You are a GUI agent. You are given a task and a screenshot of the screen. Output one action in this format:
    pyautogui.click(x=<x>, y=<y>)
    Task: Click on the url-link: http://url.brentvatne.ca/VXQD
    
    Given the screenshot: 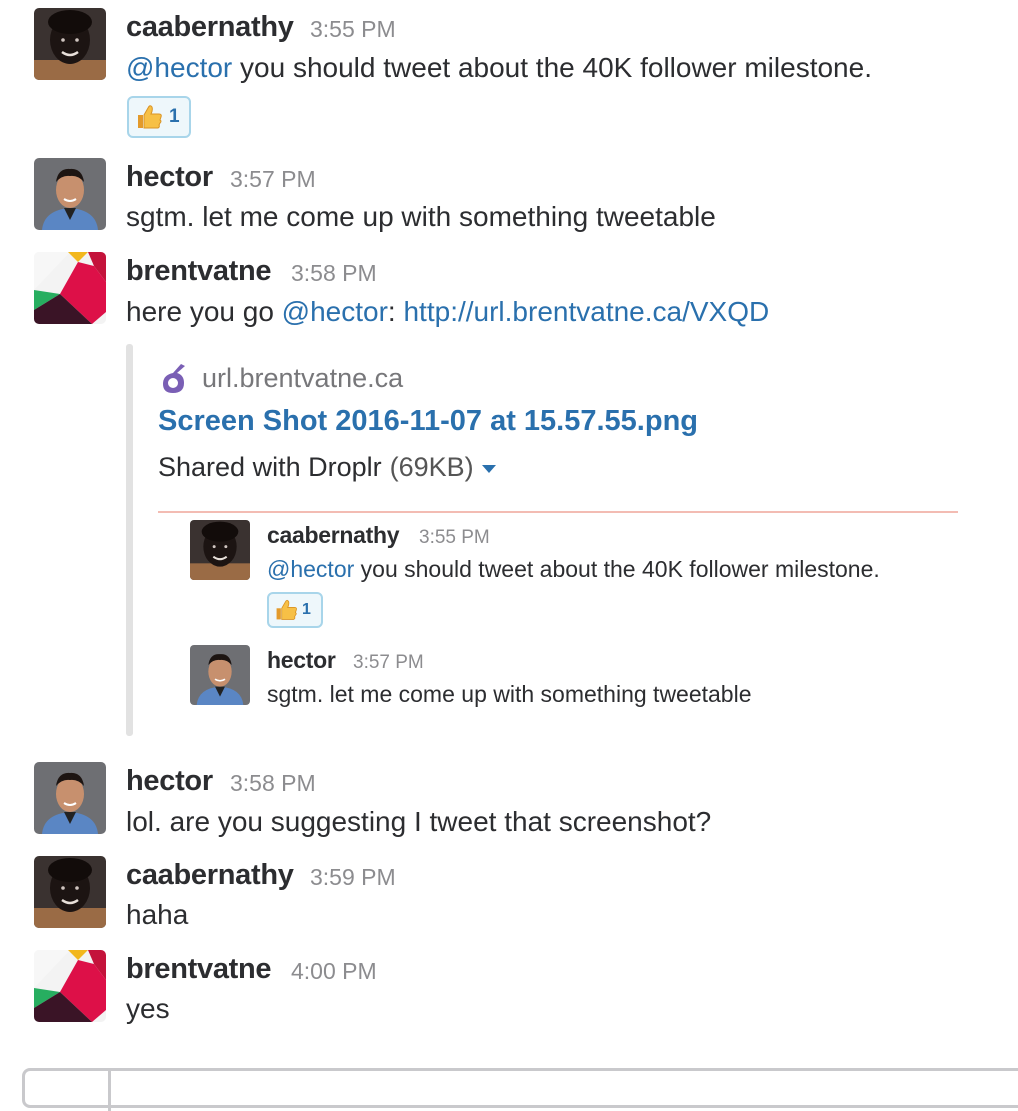 What is the action you would take?
    pyautogui.click(x=586, y=311)
    